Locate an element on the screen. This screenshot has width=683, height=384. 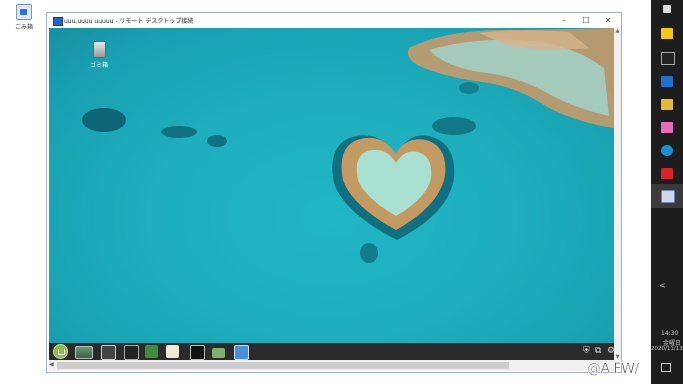
clock-time: 14:30 is located at coordinates (669, 333).